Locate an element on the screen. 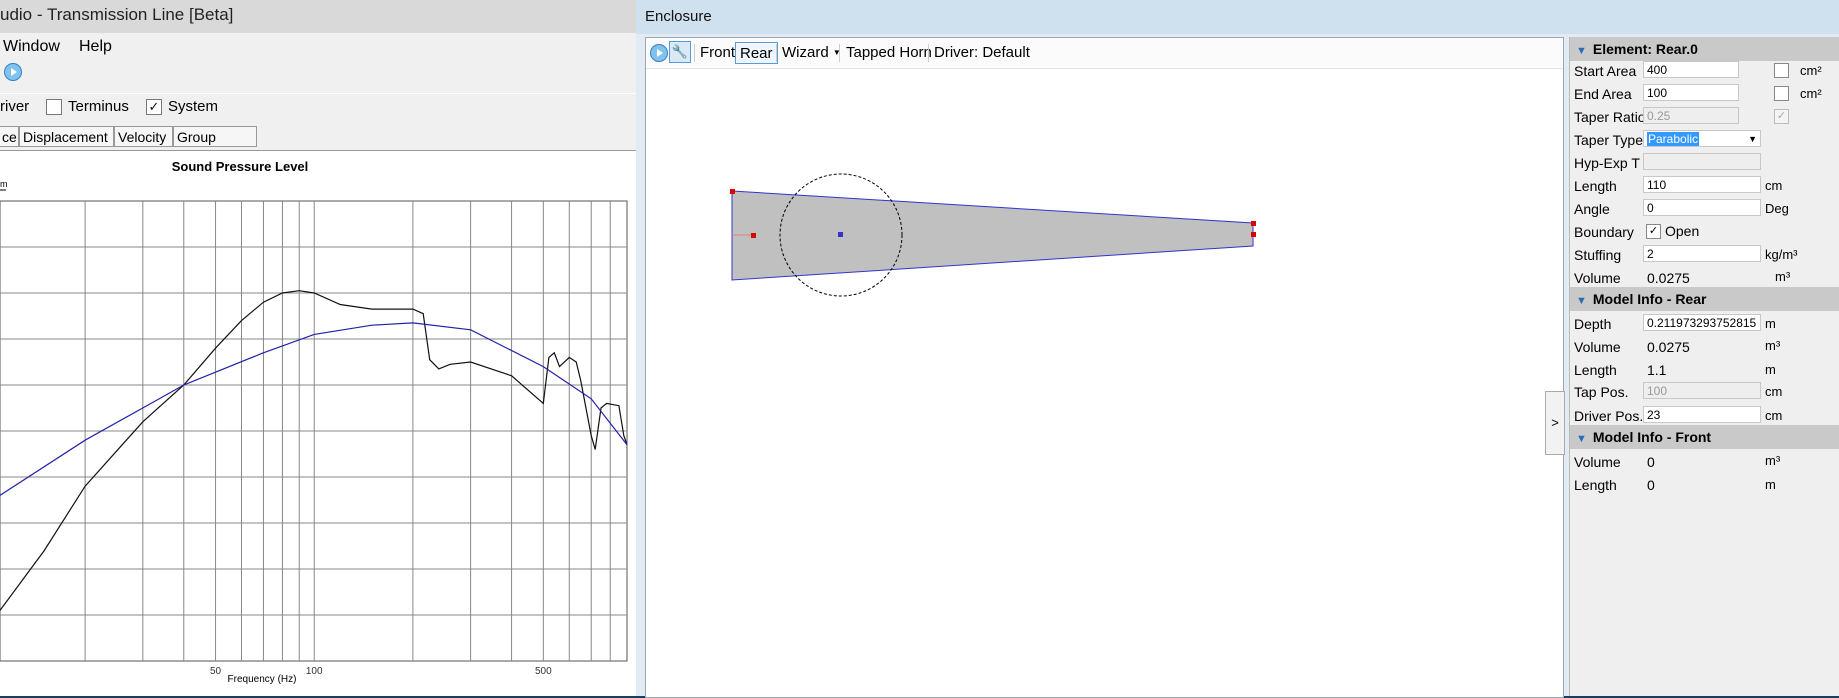 Image resolution: width=1839 pixels, height=698 pixels. start-area-checkbox is located at coordinates (1781, 70).